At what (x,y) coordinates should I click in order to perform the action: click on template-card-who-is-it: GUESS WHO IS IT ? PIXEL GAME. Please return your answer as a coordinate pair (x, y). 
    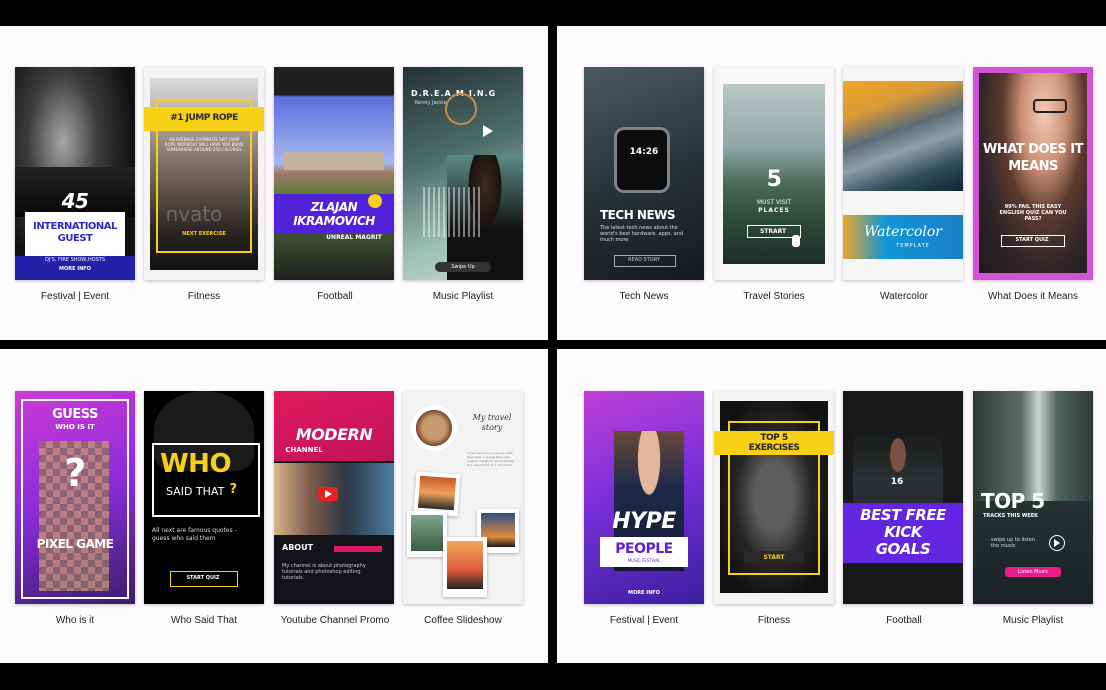
    Looking at the image, I should click on (75, 497).